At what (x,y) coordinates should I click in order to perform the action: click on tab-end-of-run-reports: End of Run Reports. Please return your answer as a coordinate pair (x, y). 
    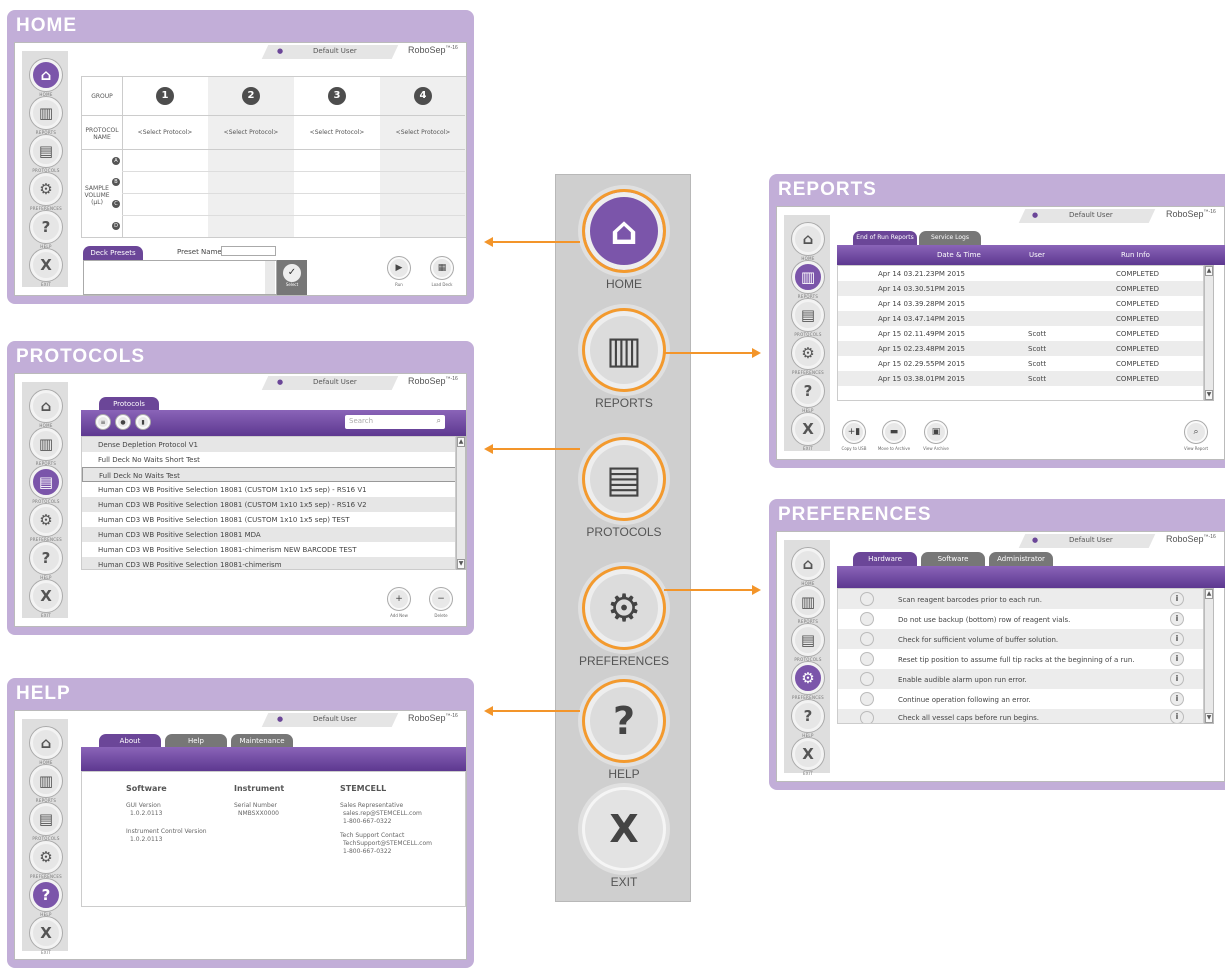
    Looking at the image, I should click on (885, 238).